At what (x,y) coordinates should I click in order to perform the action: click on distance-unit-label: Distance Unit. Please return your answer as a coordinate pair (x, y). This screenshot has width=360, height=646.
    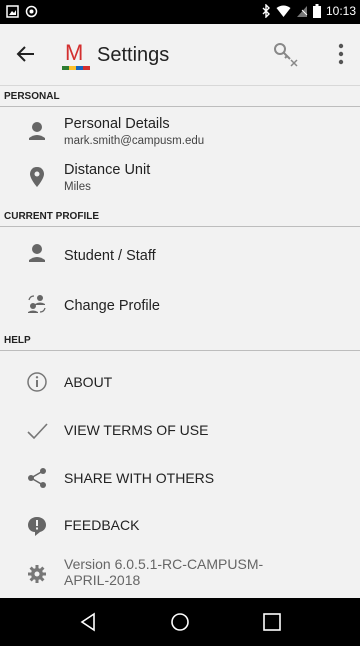
    Looking at the image, I should click on (107, 170).